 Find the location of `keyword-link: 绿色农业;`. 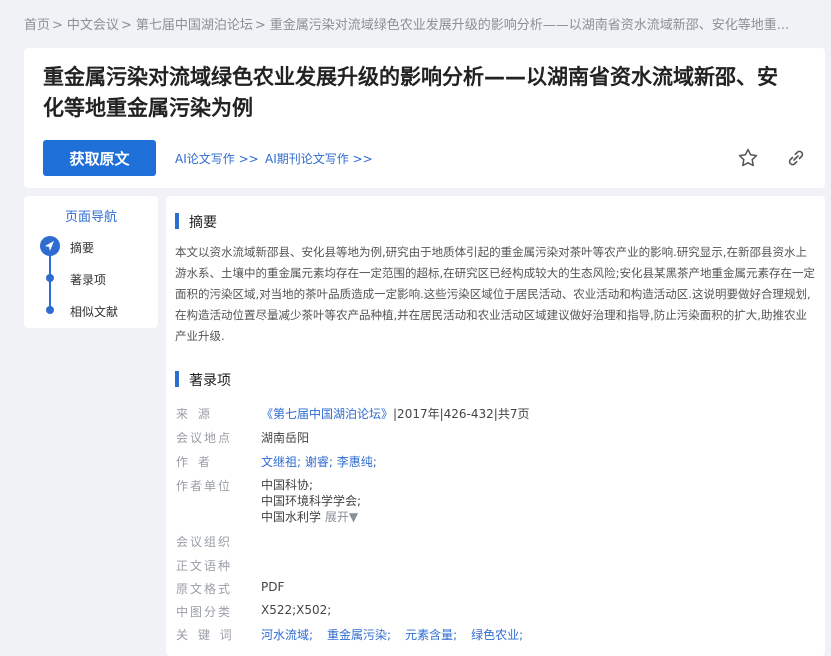

keyword-link: 绿色农业; is located at coordinates (497, 635).